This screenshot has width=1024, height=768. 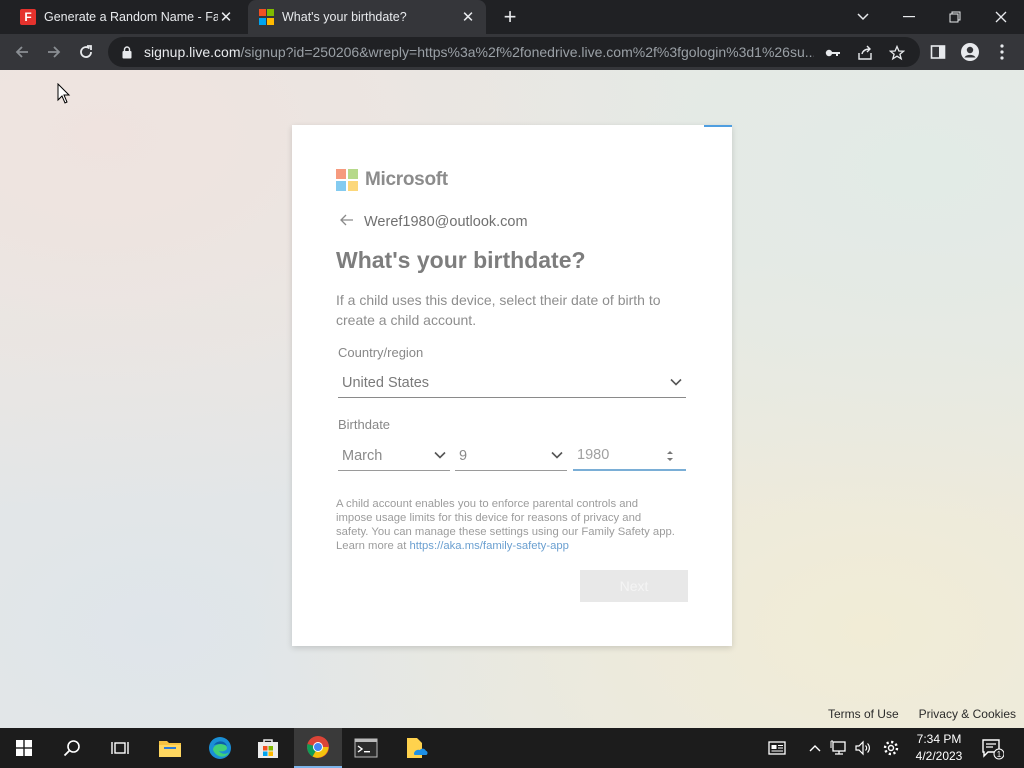 What do you see at coordinates (863, 748) in the screenshot?
I see `volume-icon` at bounding box center [863, 748].